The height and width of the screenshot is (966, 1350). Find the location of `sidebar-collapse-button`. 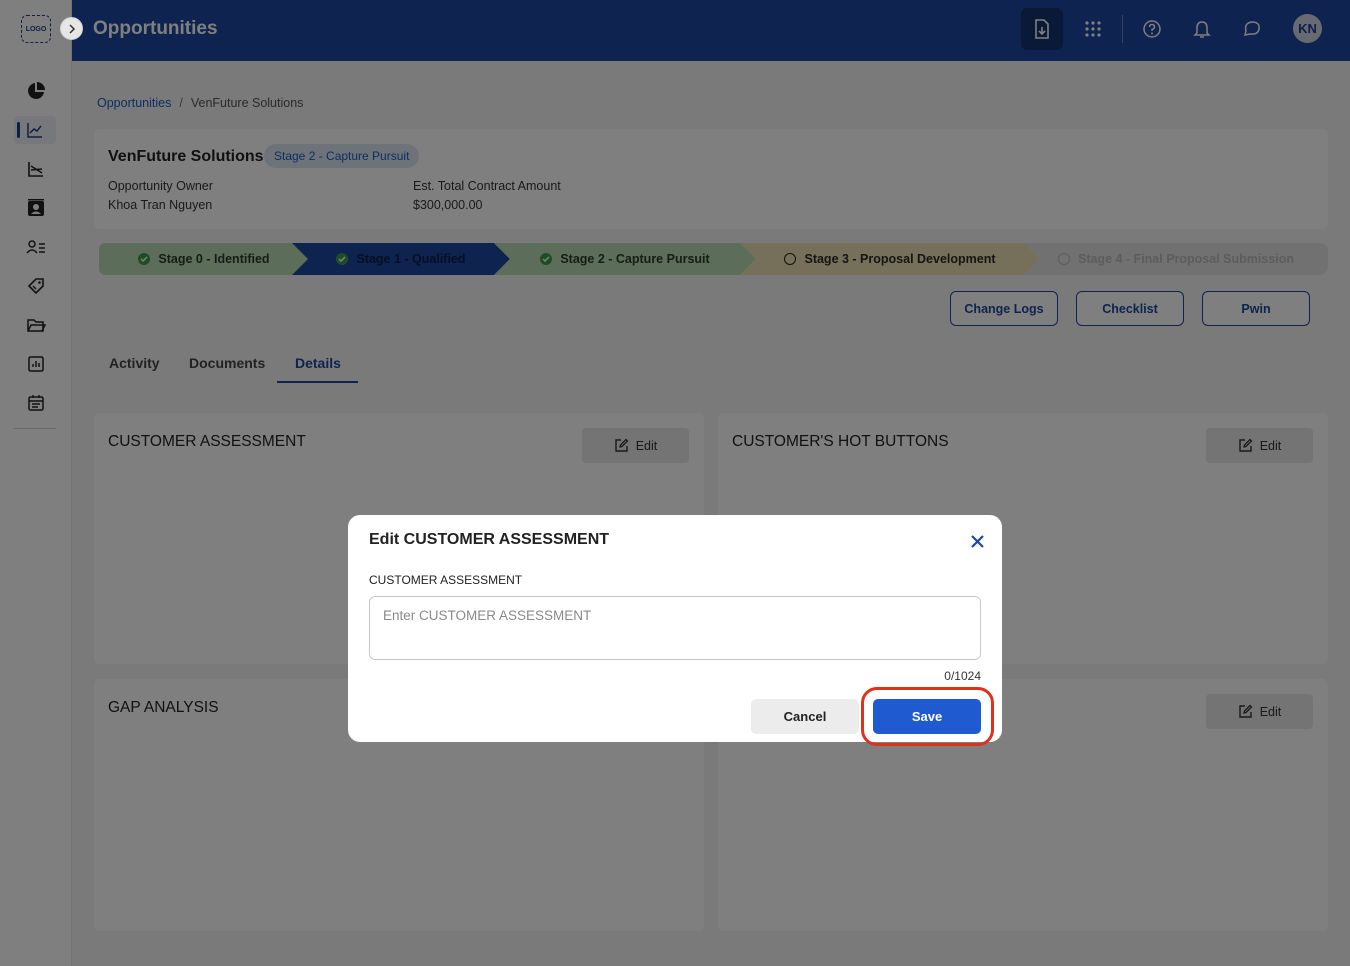

sidebar-collapse-button is located at coordinates (71, 28).